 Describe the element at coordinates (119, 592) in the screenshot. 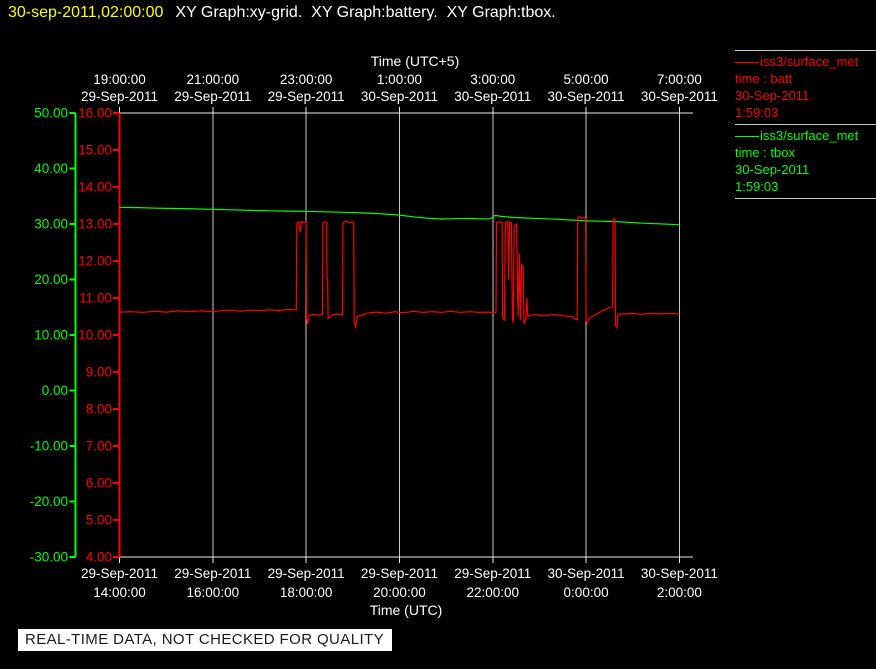

I see `bottom-tick-time-label: 14:00:00` at that location.